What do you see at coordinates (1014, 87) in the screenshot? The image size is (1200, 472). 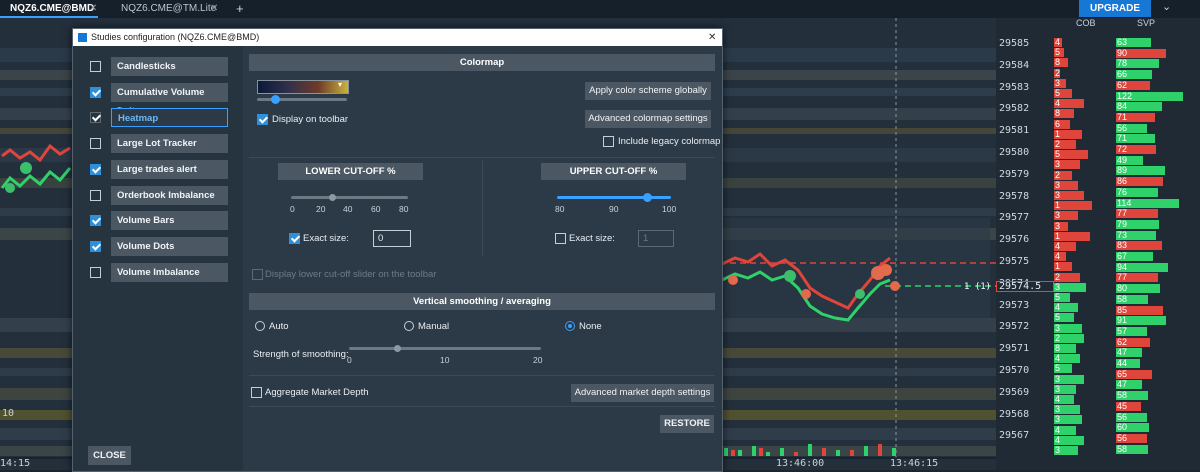 I see `price-level: 29583` at bounding box center [1014, 87].